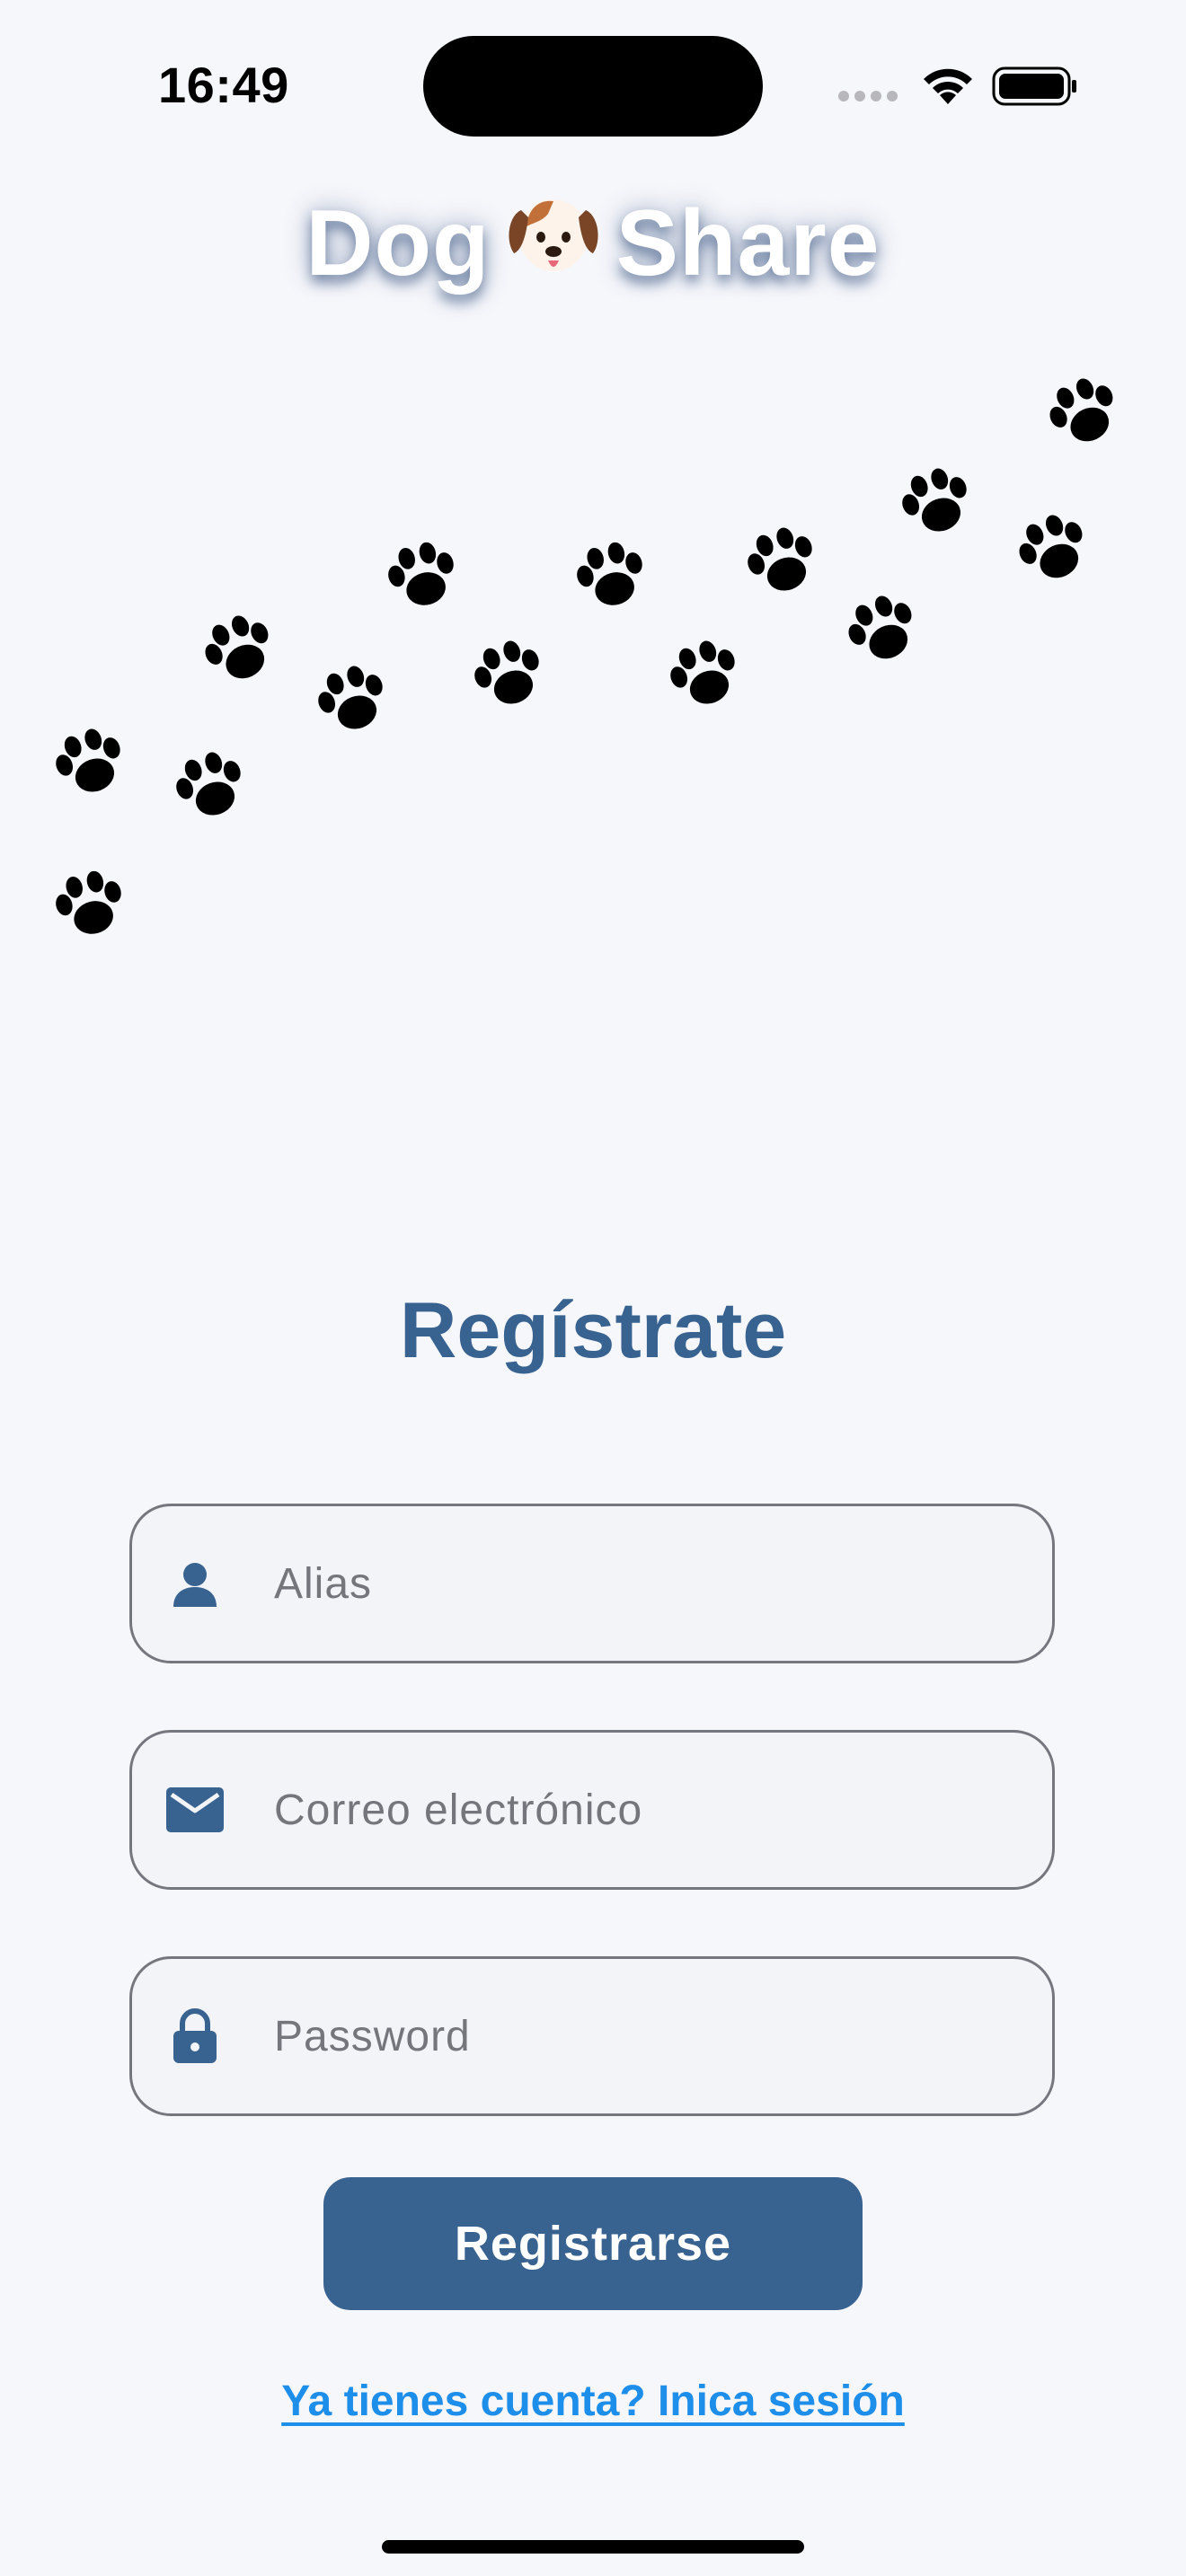  I want to click on lock-icon, so click(195, 2036).